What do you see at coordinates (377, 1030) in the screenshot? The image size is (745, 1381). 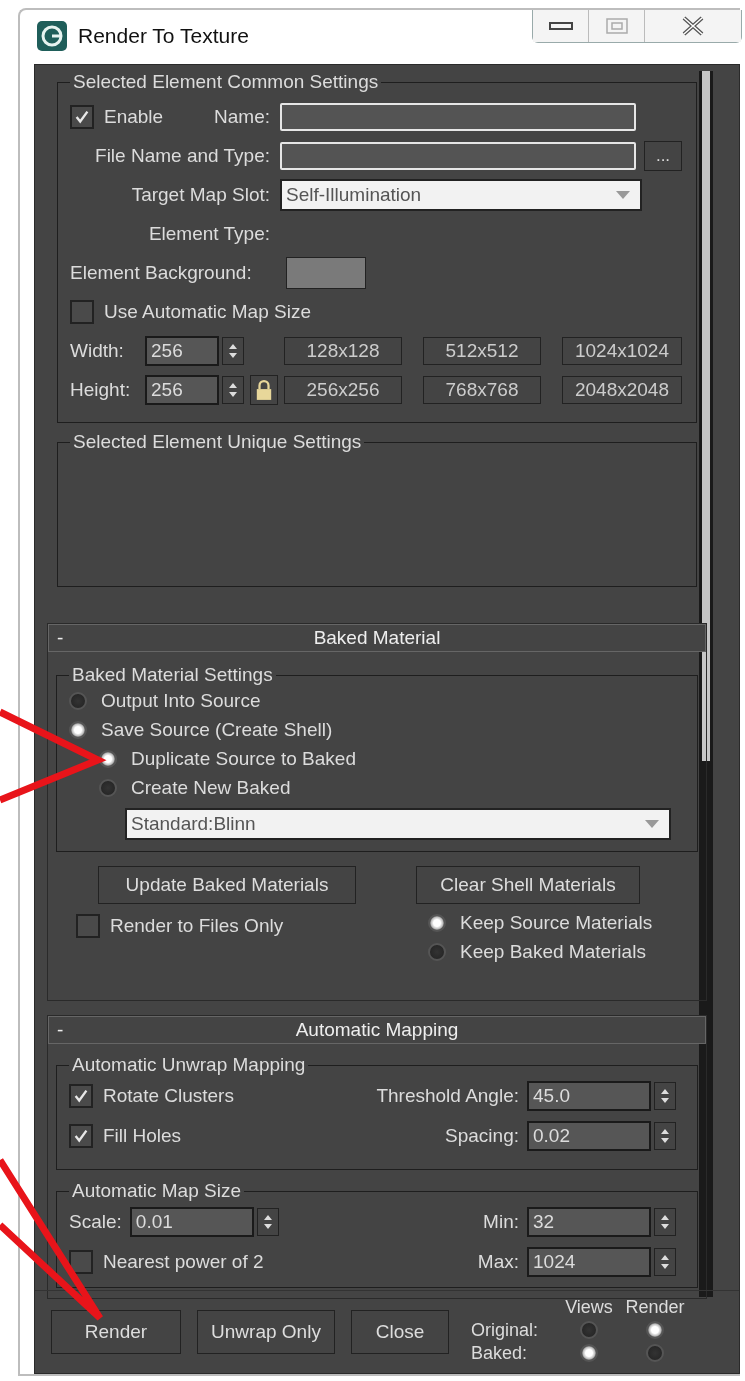 I see `rollout-header: - Automatic Mapping` at bounding box center [377, 1030].